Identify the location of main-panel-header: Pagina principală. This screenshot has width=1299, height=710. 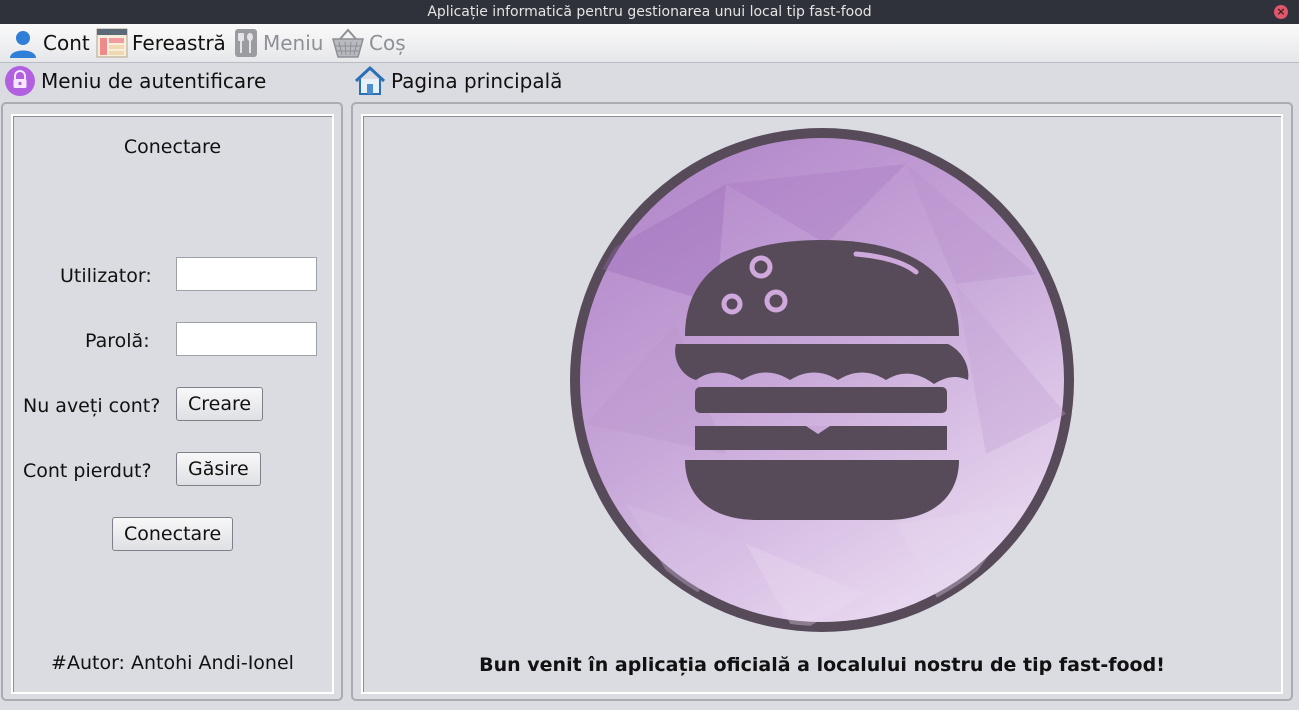
(458, 81).